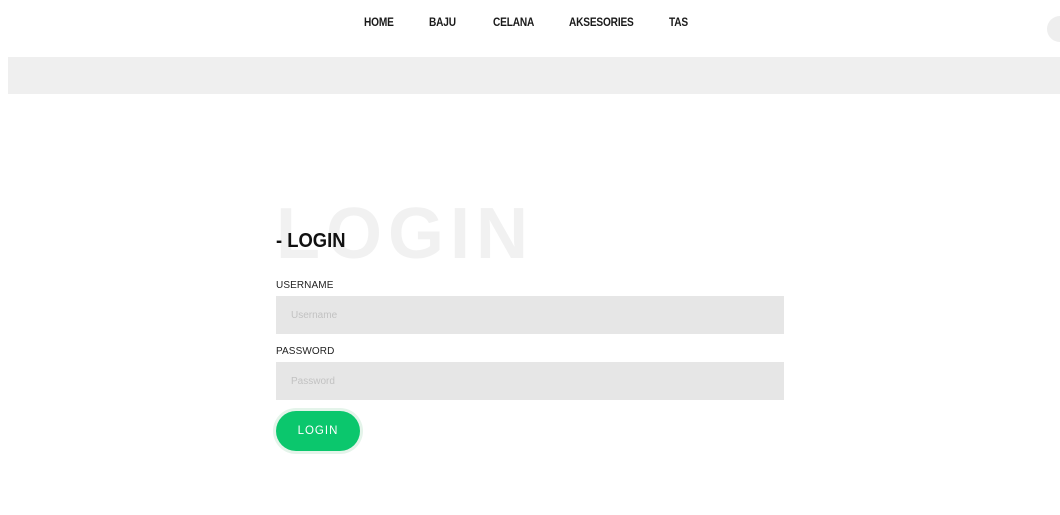 The width and height of the screenshot is (1060, 515). I want to click on username-input, so click(530, 315).